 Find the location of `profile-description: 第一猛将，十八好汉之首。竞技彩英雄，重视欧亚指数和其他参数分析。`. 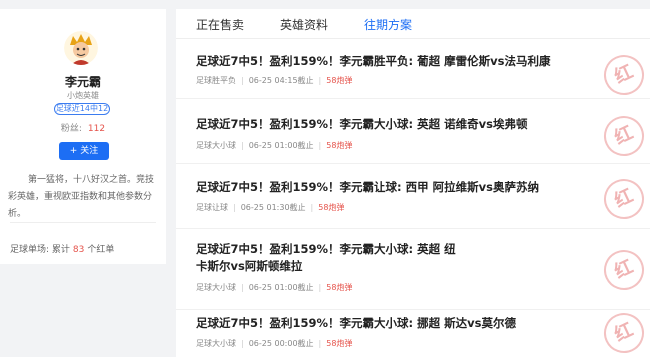

profile-description: 第一猛将，十八好汉之首。竞技彩英雄，重视欧亚指数和其他参数分析。 is located at coordinates (81, 197).